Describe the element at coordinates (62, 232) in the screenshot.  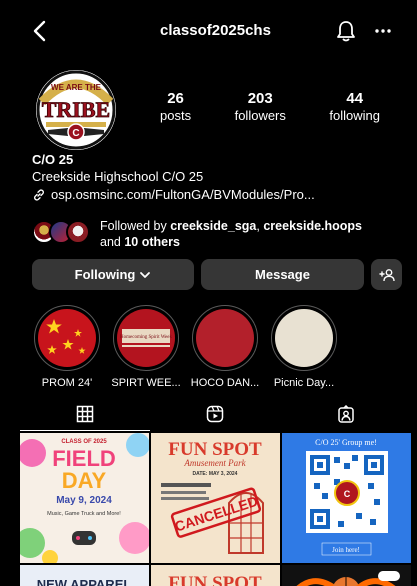
I see `followed-by-avatars` at that location.